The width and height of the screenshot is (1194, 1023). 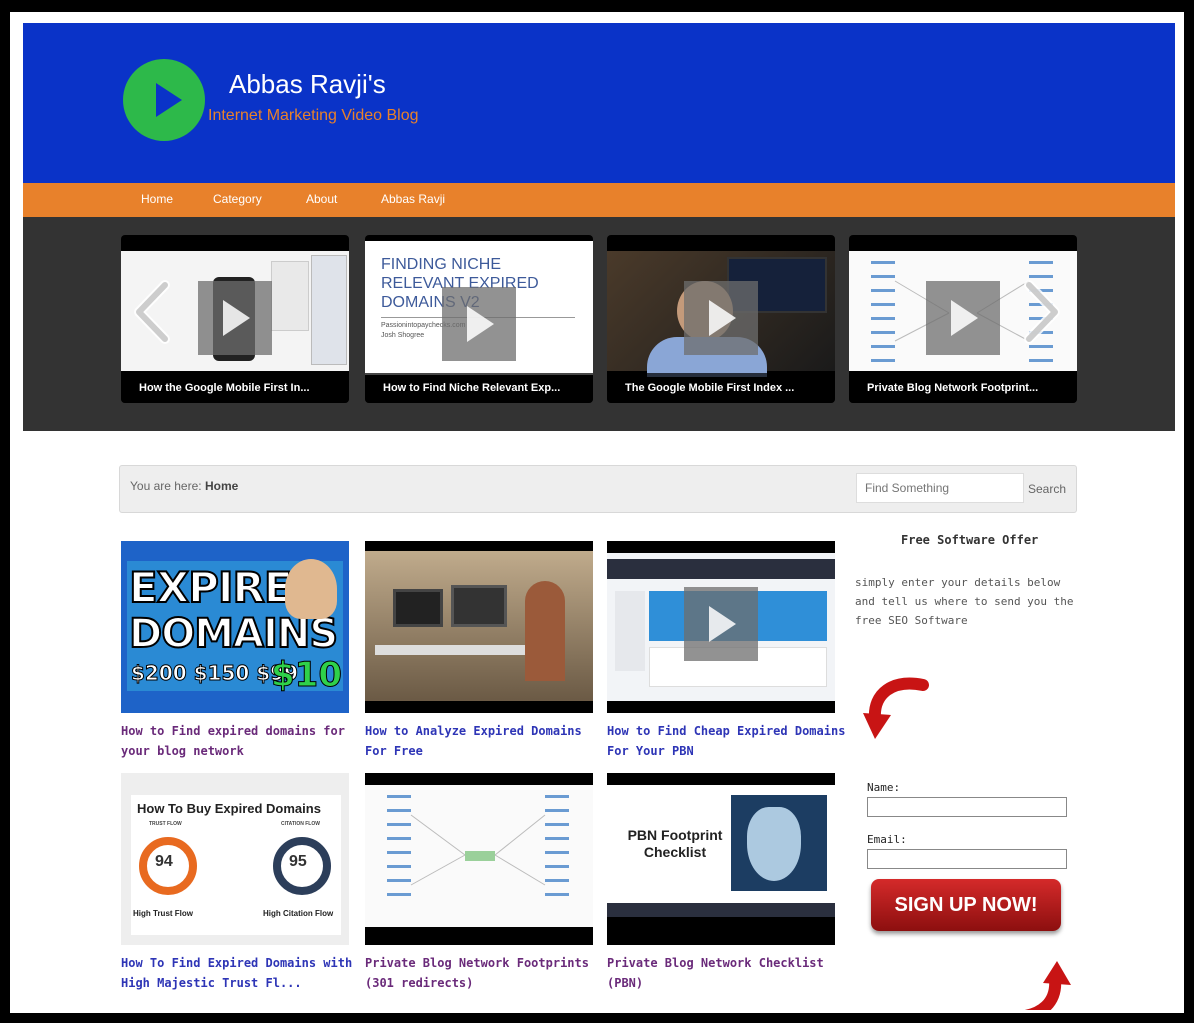 What do you see at coordinates (599, 200) in the screenshot?
I see `main-nav: Home Category About Abbas Ravji` at bounding box center [599, 200].